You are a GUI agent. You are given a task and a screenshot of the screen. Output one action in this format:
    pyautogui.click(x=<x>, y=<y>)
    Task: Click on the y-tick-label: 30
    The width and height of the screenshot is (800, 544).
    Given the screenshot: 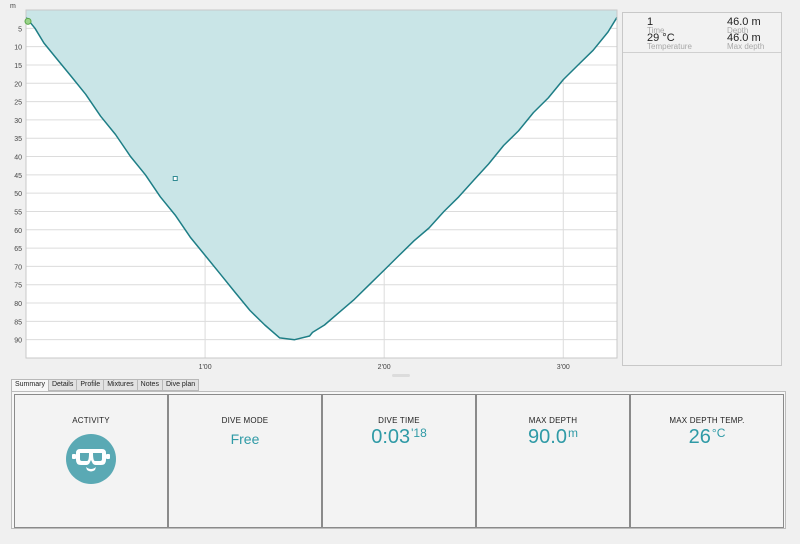 What is the action you would take?
    pyautogui.click(x=18, y=121)
    